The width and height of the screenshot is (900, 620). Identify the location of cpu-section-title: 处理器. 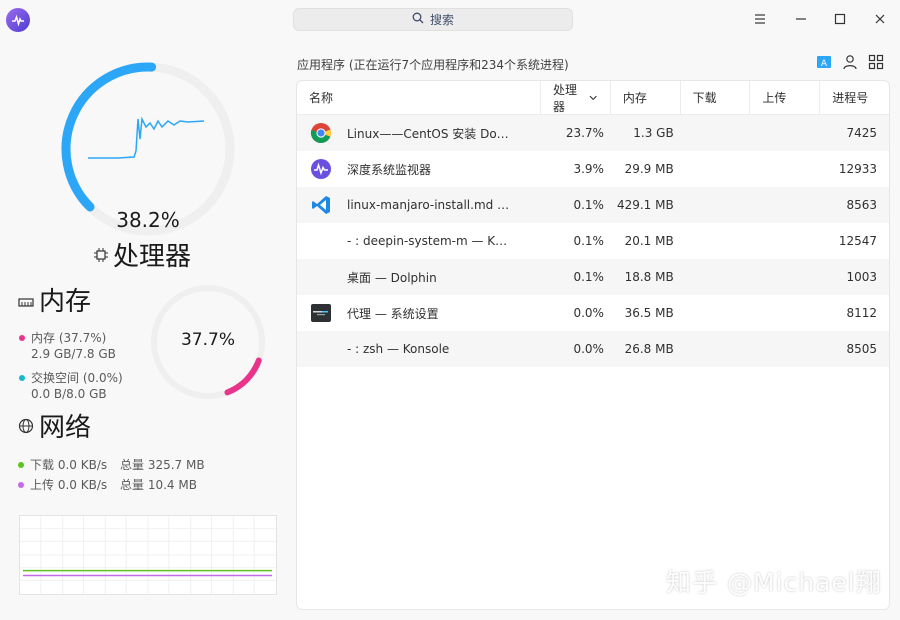
(142, 254).